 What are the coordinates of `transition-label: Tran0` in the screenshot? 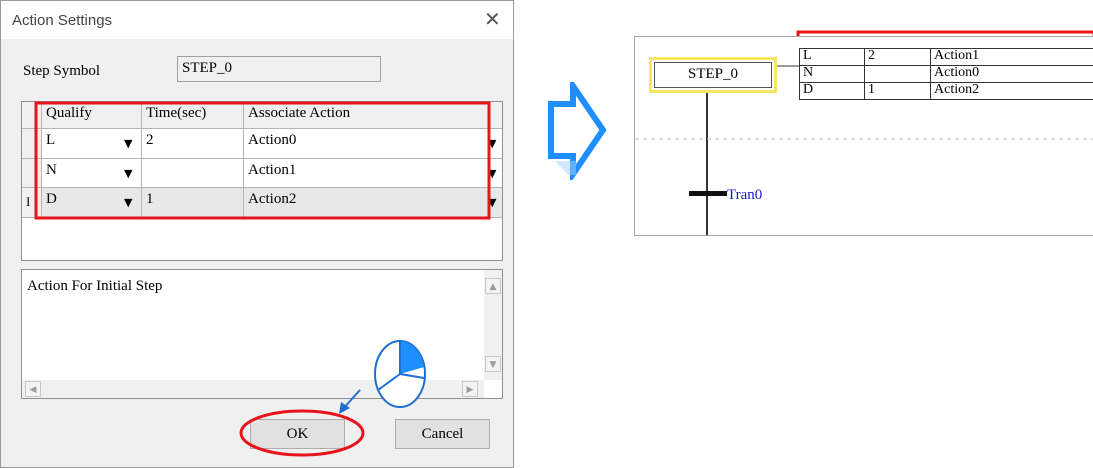 It's located at (744, 195).